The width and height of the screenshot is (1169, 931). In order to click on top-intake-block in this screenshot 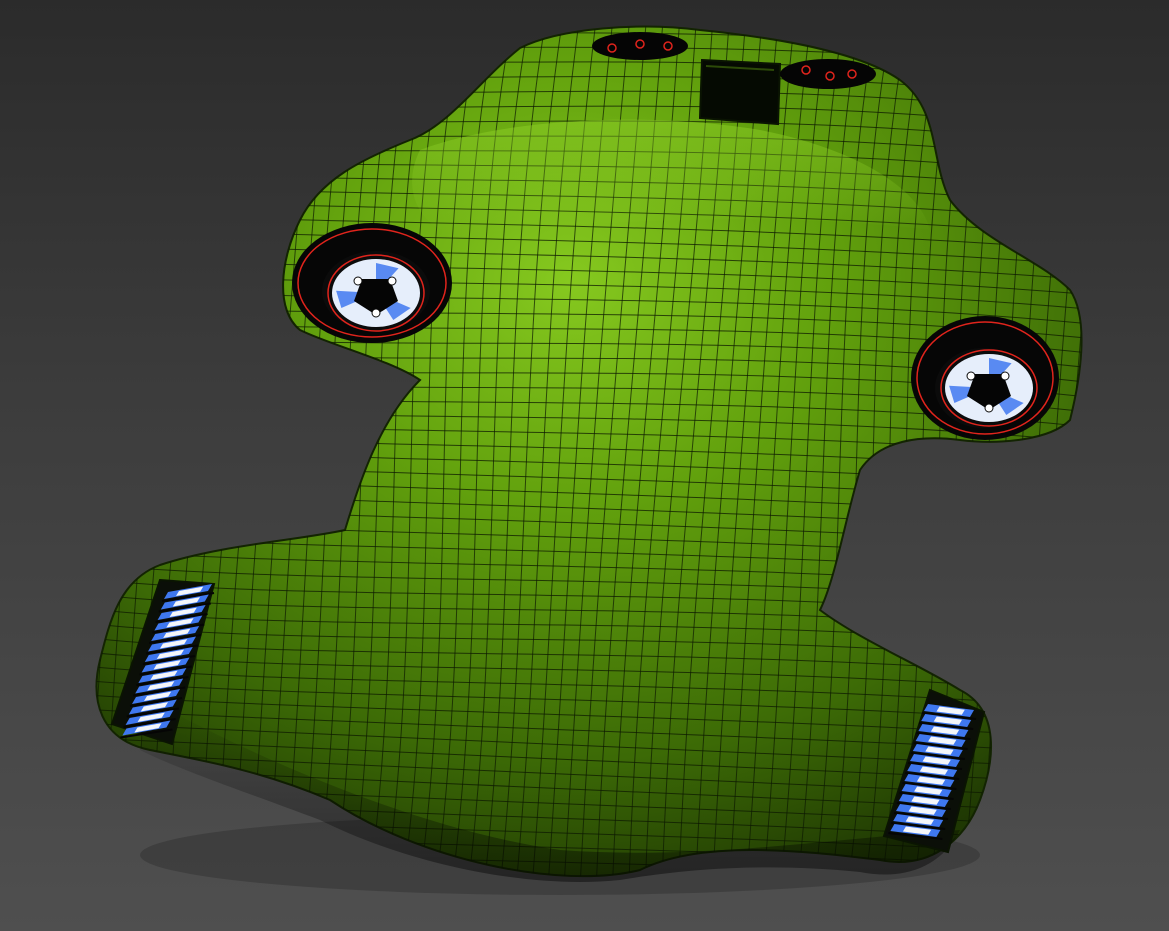, I will do `click(740, 92)`.